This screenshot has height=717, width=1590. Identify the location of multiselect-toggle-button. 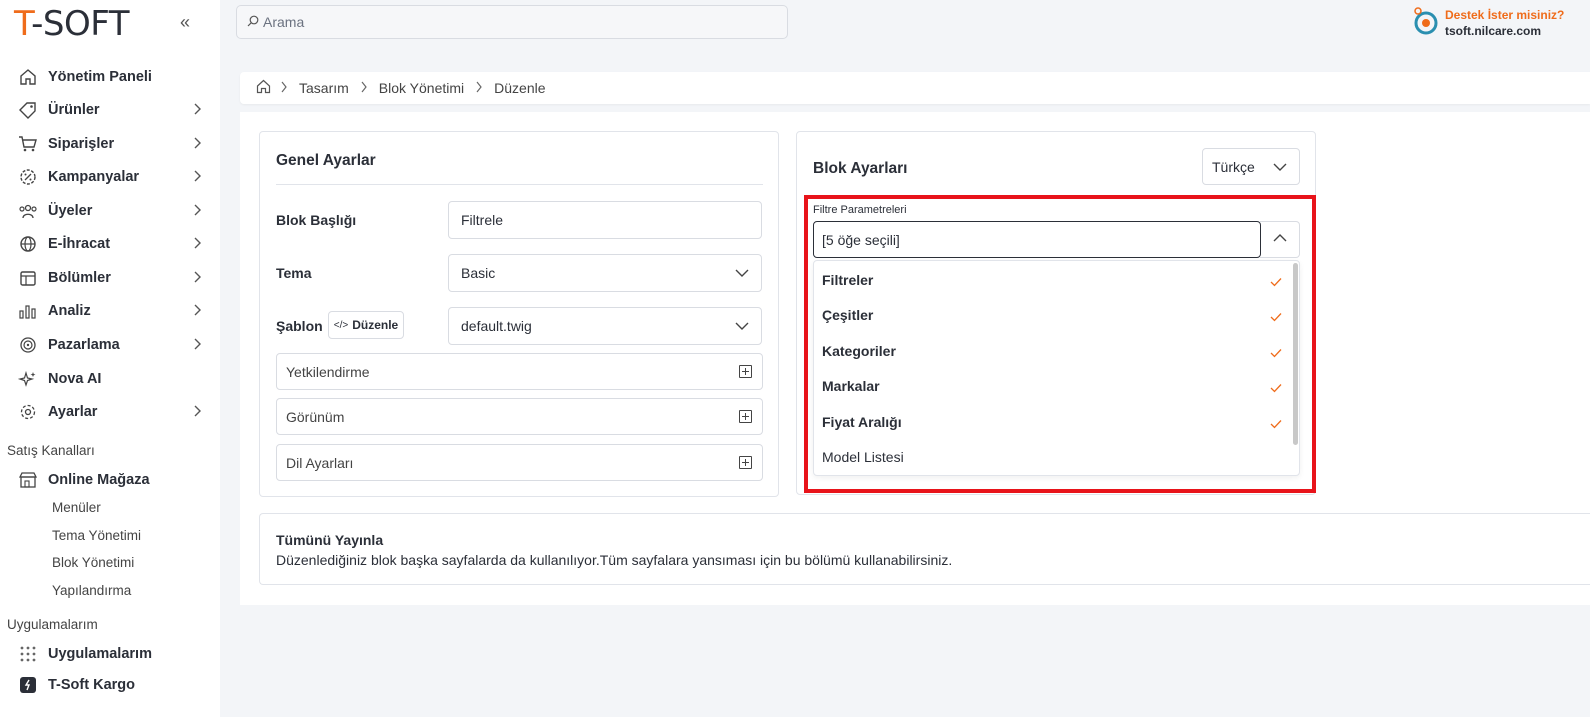
(1280, 239).